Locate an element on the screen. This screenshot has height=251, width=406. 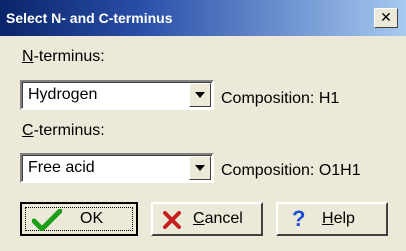
c-terminus-label: C-terminus: is located at coordinates (63, 130).